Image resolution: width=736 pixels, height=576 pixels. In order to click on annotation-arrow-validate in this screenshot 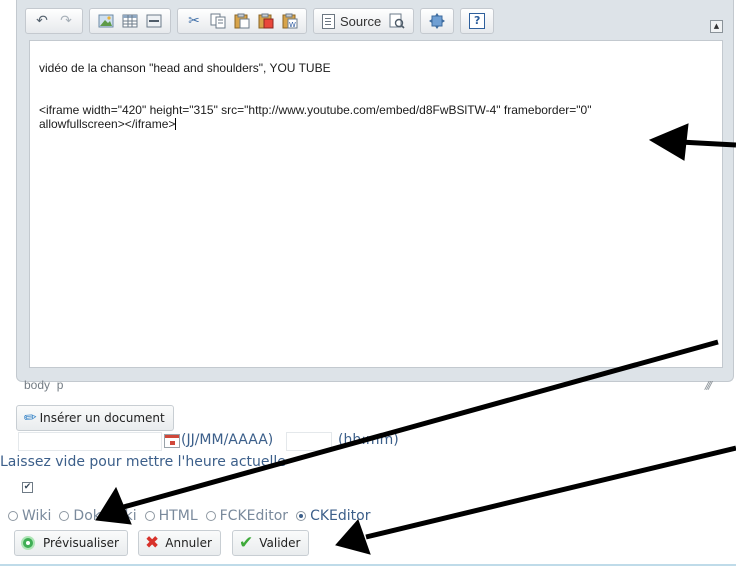, I will do `click(535, 500)`.